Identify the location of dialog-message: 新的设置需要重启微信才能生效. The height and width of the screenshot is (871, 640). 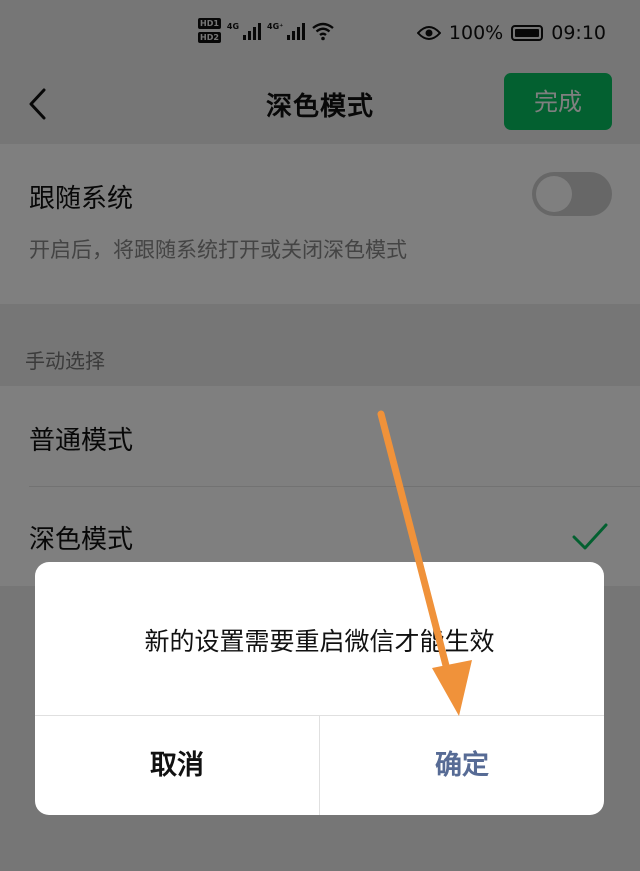
(319, 641).